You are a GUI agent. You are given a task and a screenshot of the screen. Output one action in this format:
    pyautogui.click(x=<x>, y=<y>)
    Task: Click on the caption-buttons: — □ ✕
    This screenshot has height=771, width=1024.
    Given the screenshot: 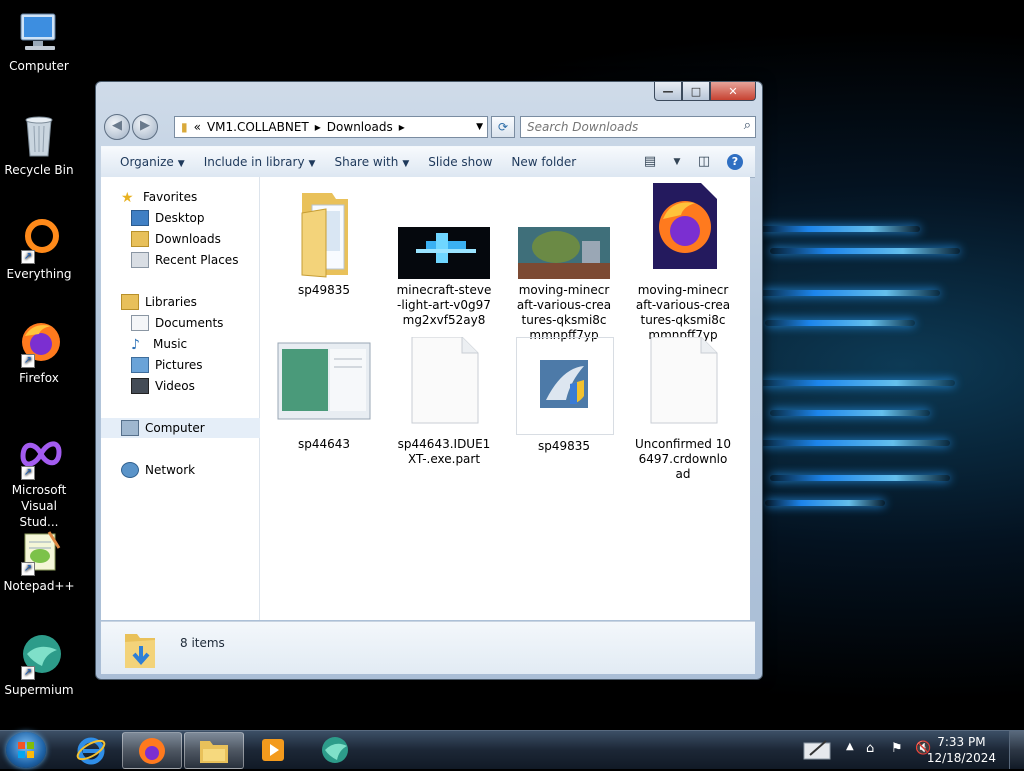 What is the action you would take?
    pyautogui.click(x=705, y=91)
    